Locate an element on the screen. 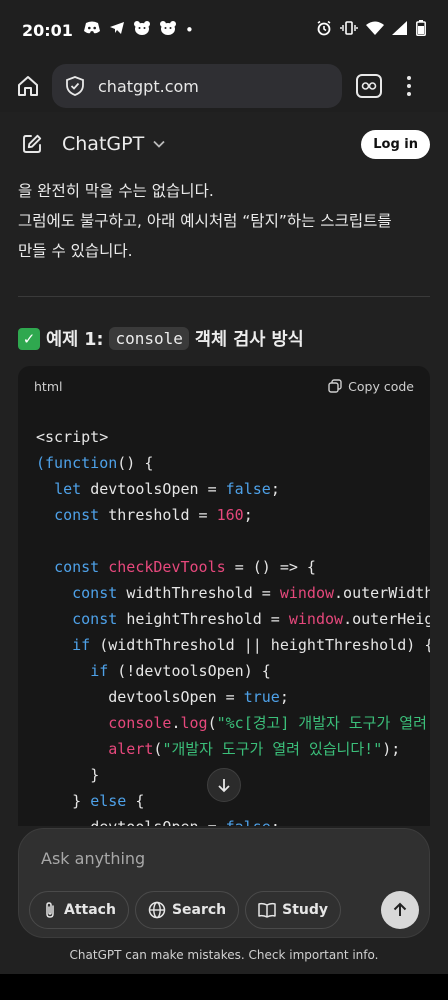 The image size is (448, 1000). tab-switcher-icon is located at coordinates (369, 86).